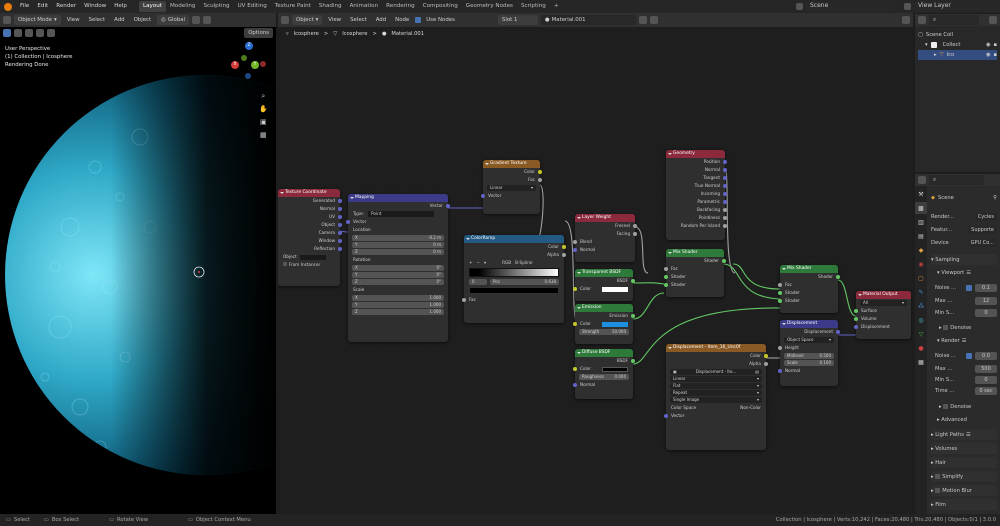 The height and width of the screenshot is (526, 1000). What do you see at coordinates (398, 282) in the screenshot?
I see `rotation-z-field: Z 0°` at bounding box center [398, 282].